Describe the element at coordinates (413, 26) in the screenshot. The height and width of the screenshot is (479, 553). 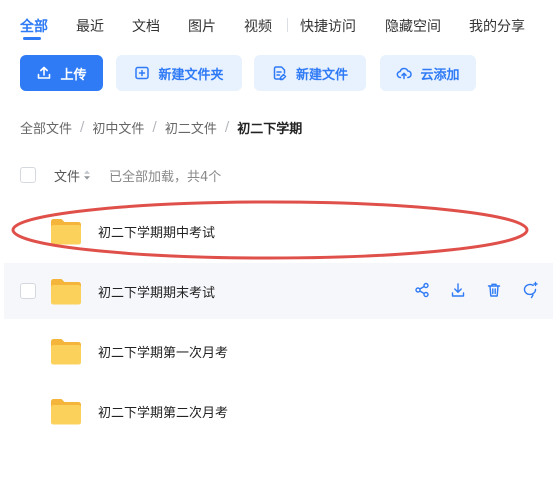
I see `tab-hidden-space: 隐藏空间` at that location.